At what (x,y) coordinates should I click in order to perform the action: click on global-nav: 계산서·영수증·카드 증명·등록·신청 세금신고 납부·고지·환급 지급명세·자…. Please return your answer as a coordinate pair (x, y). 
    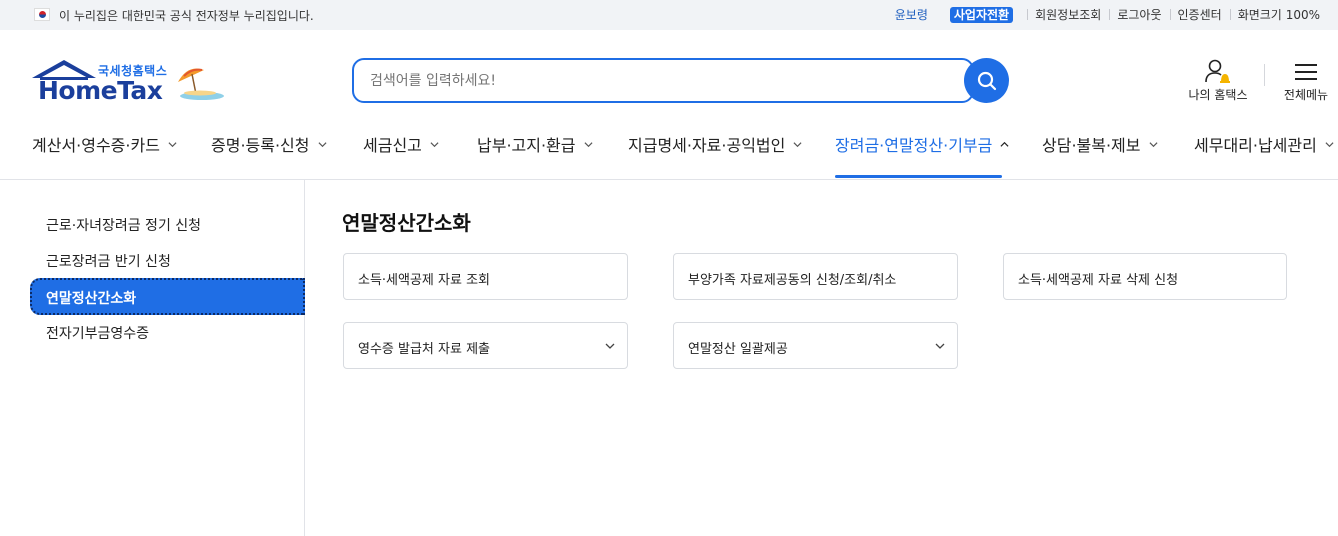
    Looking at the image, I should click on (669, 152).